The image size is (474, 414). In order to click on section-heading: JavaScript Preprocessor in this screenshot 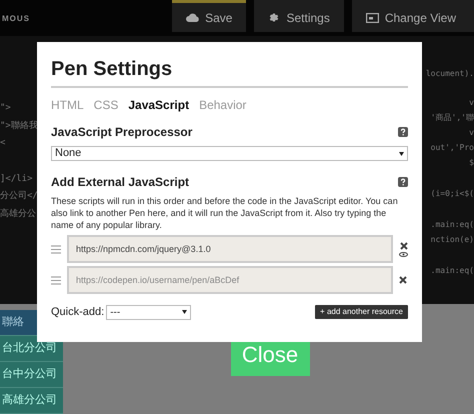, I will do `click(121, 132)`.